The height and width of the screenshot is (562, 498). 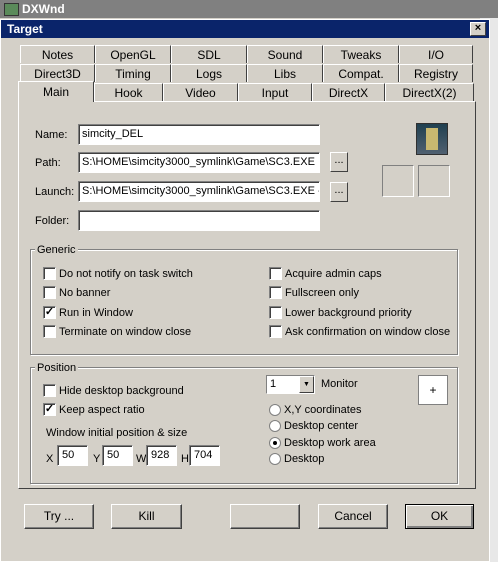 What do you see at coordinates (432, 139) in the screenshot?
I see `simcity-app-icon` at bounding box center [432, 139].